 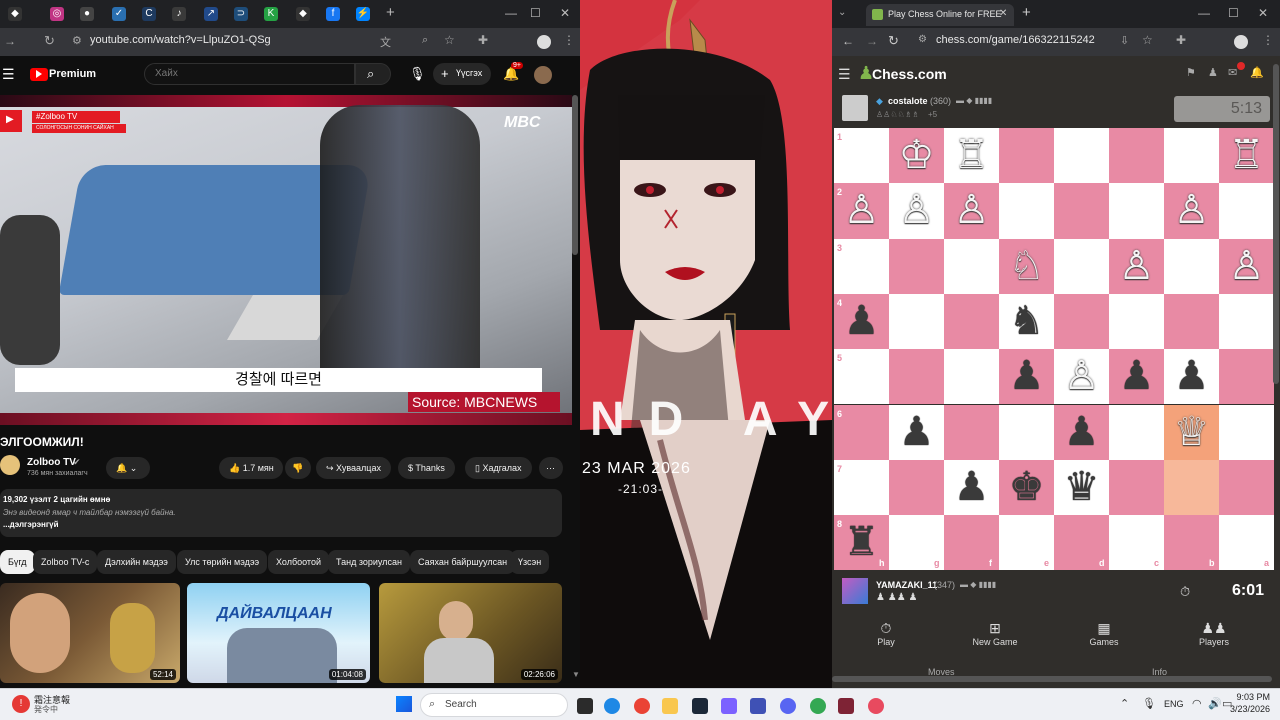 I want to click on share-button: ↪ Хуваалцах, so click(x=353, y=468).